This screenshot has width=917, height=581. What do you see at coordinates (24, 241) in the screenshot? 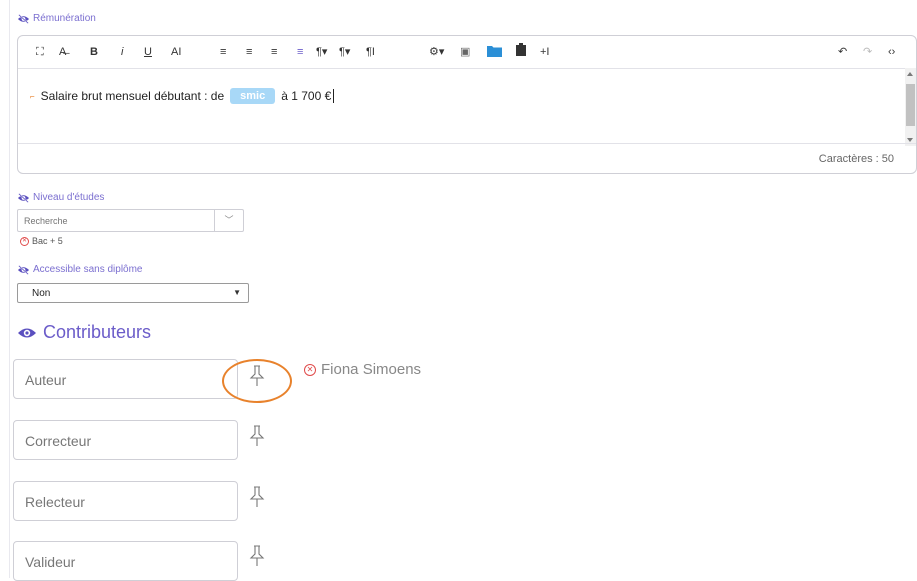
I see `remove-tag-icon: ✕` at bounding box center [24, 241].